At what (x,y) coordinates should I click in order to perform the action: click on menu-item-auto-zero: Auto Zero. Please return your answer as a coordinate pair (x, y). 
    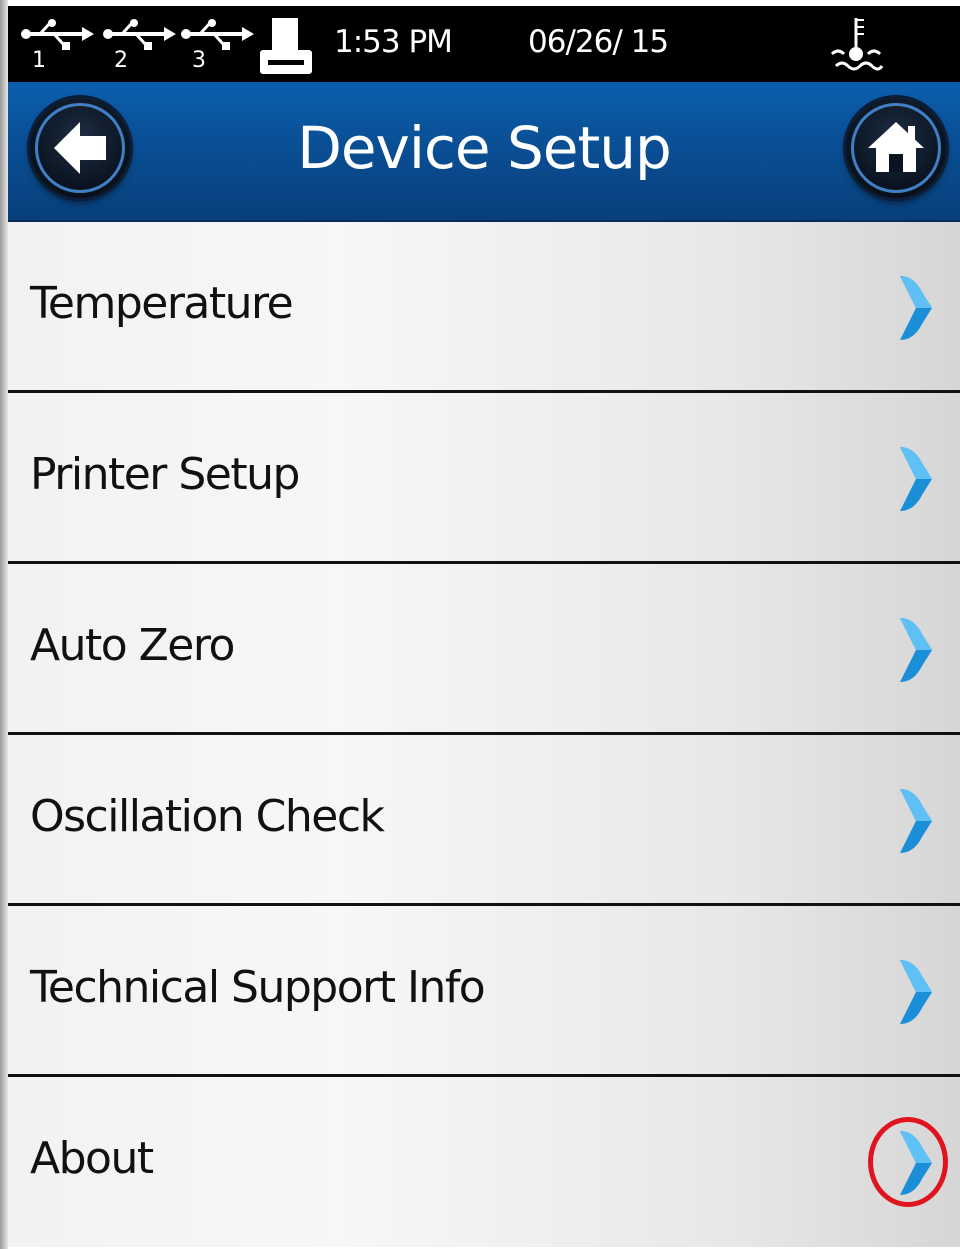
    Looking at the image, I should click on (484, 649).